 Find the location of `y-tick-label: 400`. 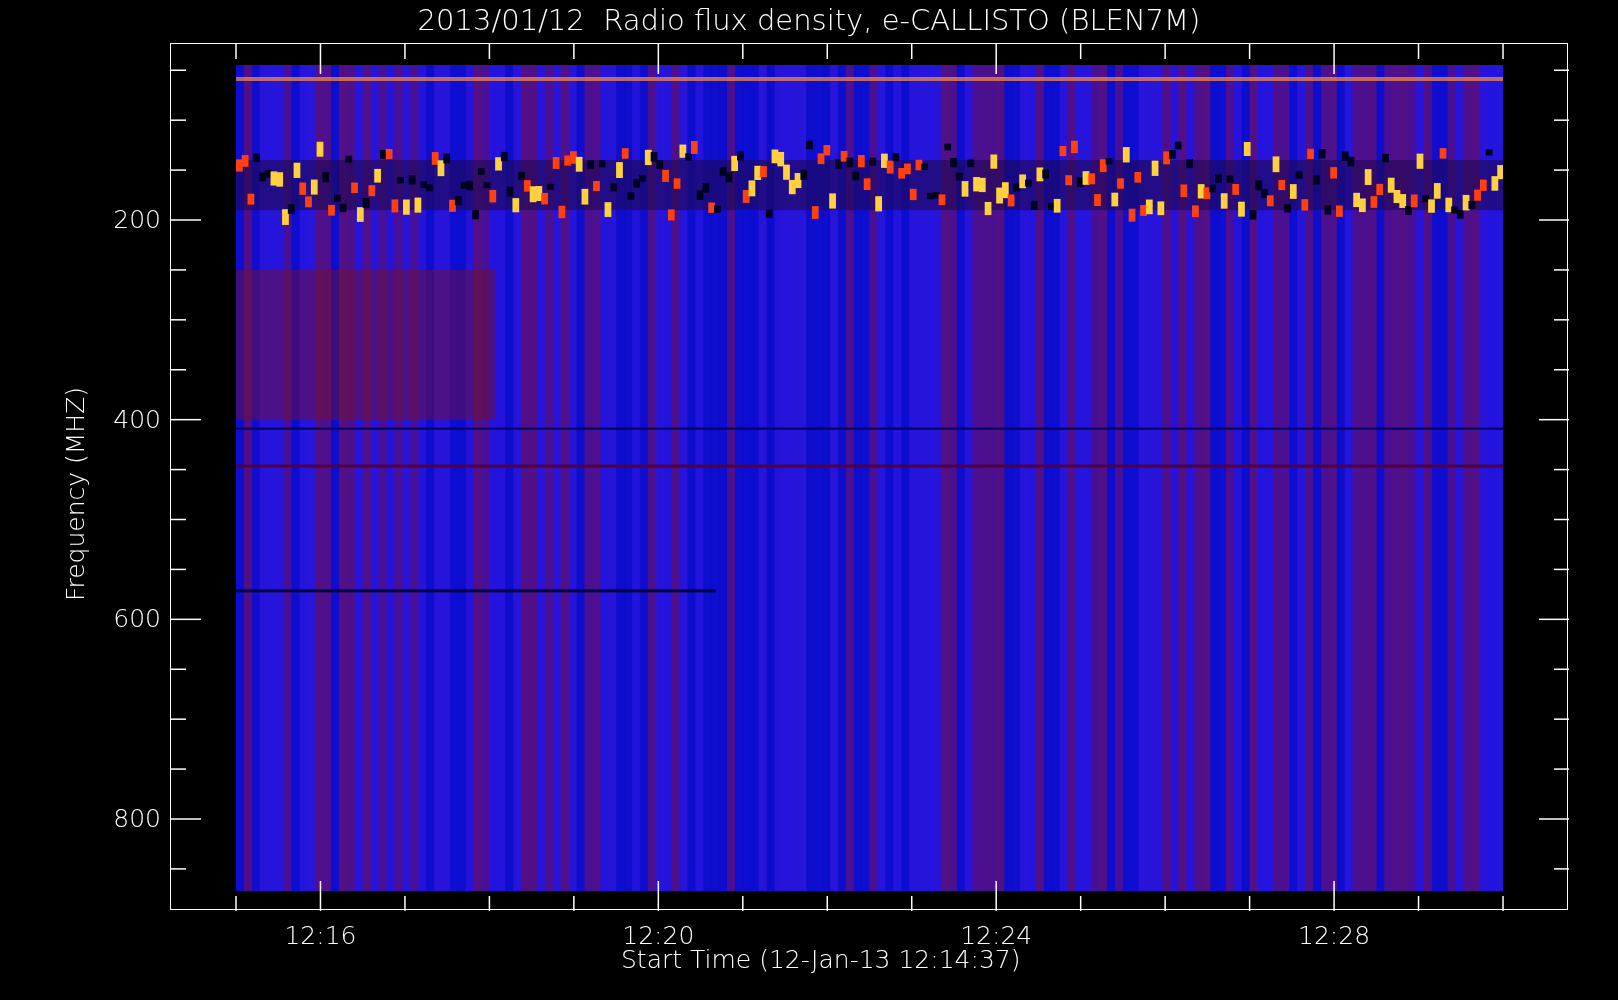

y-tick-label: 400 is located at coordinates (136, 419).